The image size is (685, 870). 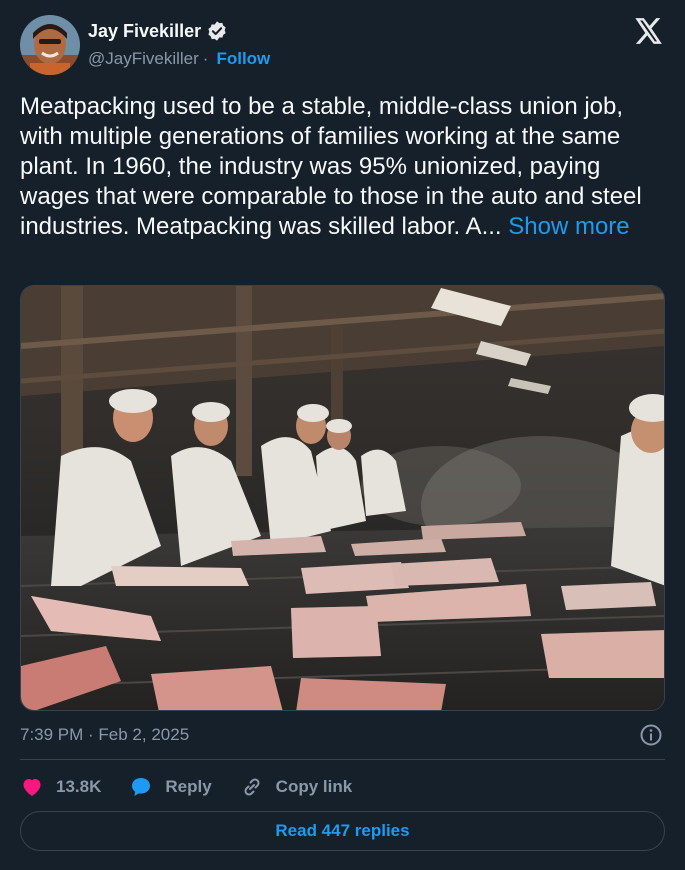 I want to click on action-bar: 13.8K Reply Copy link, so click(x=200, y=787).